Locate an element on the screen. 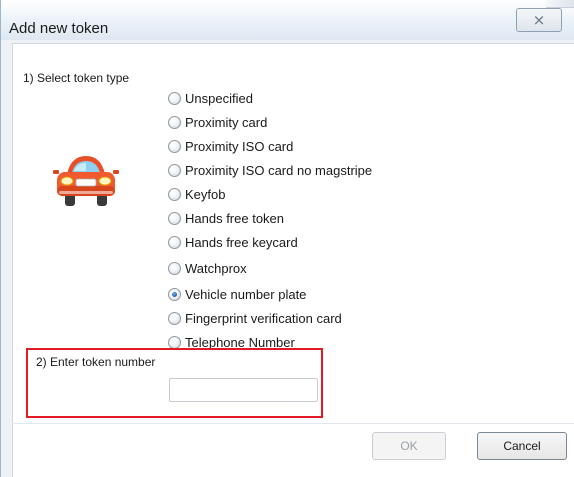 The width and height of the screenshot is (574, 477). radio-option-keyfob: Keyfob is located at coordinates (298, 194).